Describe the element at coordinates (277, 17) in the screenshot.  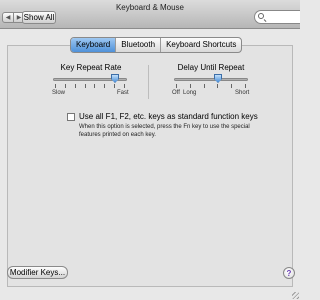
I see `search-input` at that location.